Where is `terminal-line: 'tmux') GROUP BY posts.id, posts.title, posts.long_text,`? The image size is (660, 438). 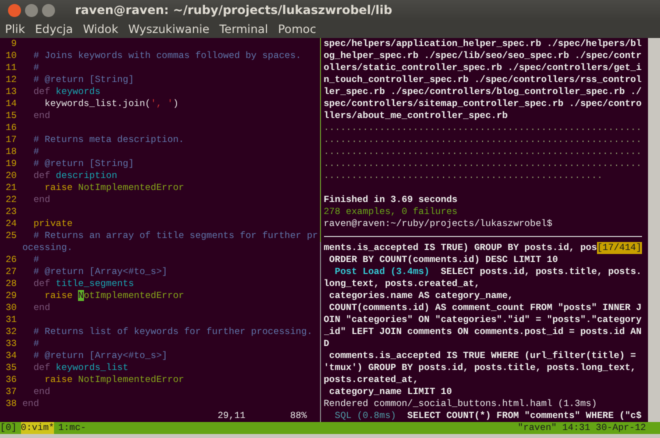
terminal-line: 'tmux') GROUP BY posts.id, posts.title, posts.long_text, is located at coordinates (480, 368).